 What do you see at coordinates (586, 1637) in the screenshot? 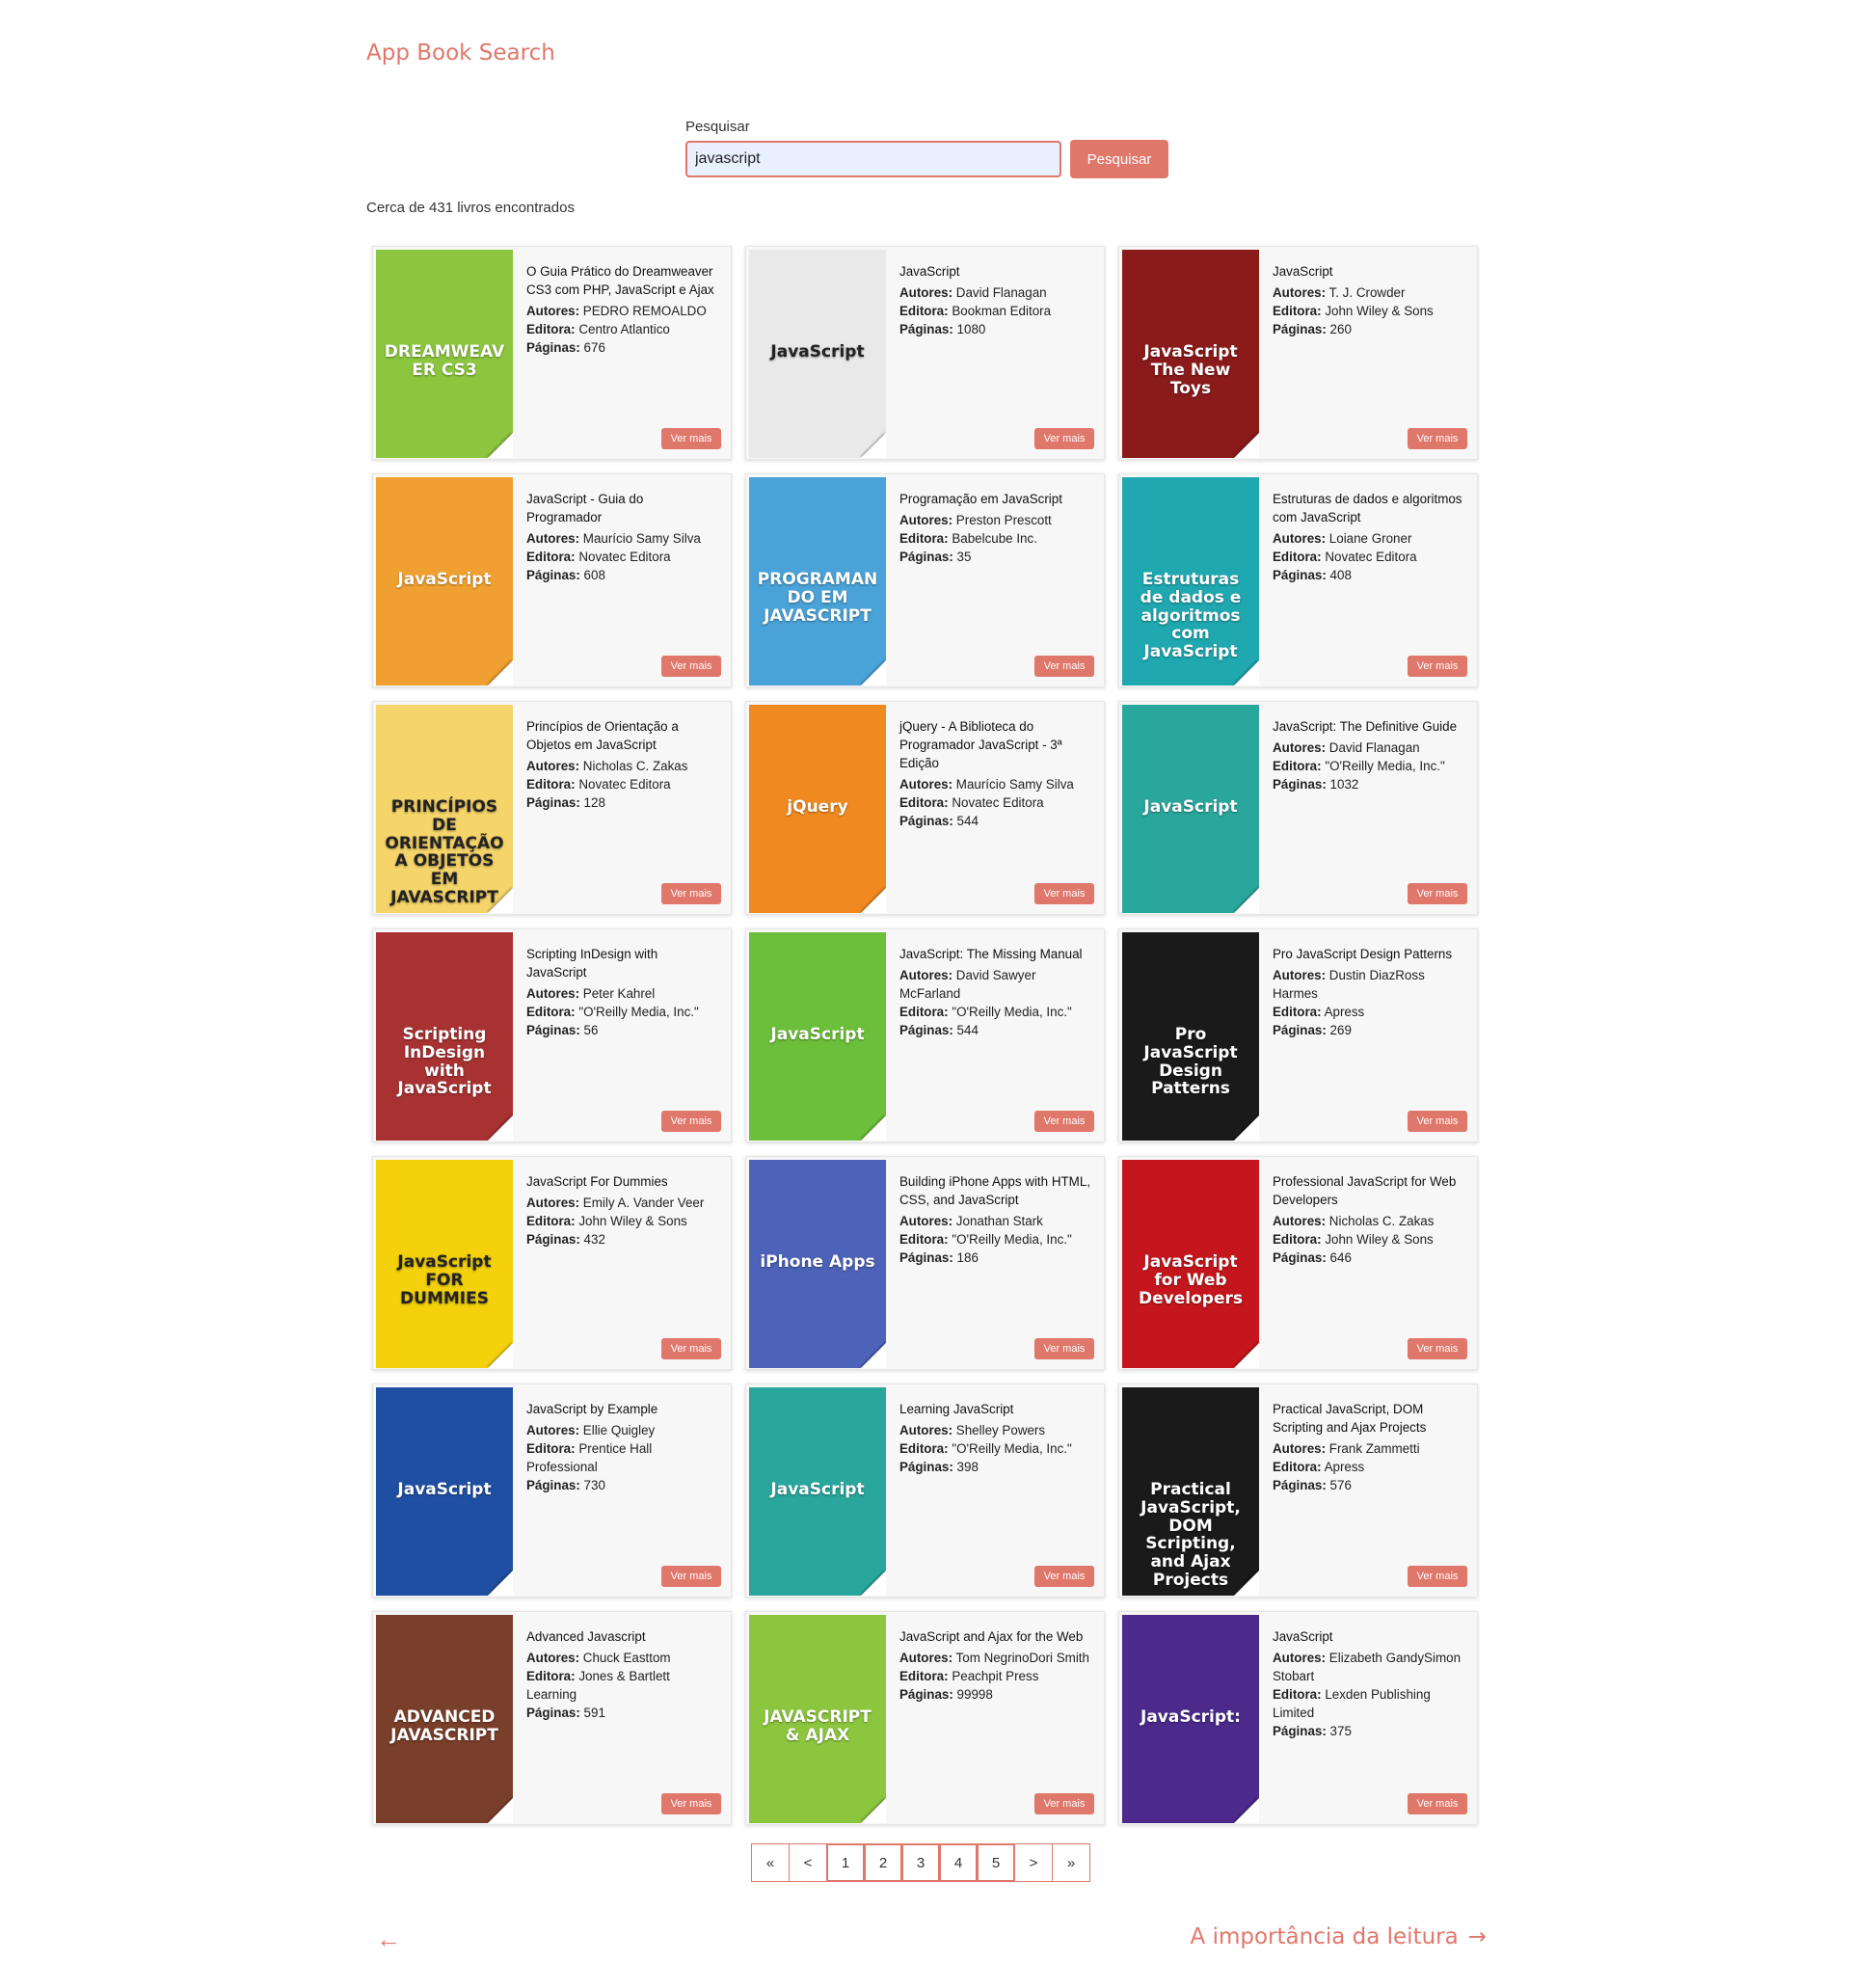
I see `book-title: Advanced Javascript` at bounding box center [586, 1637].